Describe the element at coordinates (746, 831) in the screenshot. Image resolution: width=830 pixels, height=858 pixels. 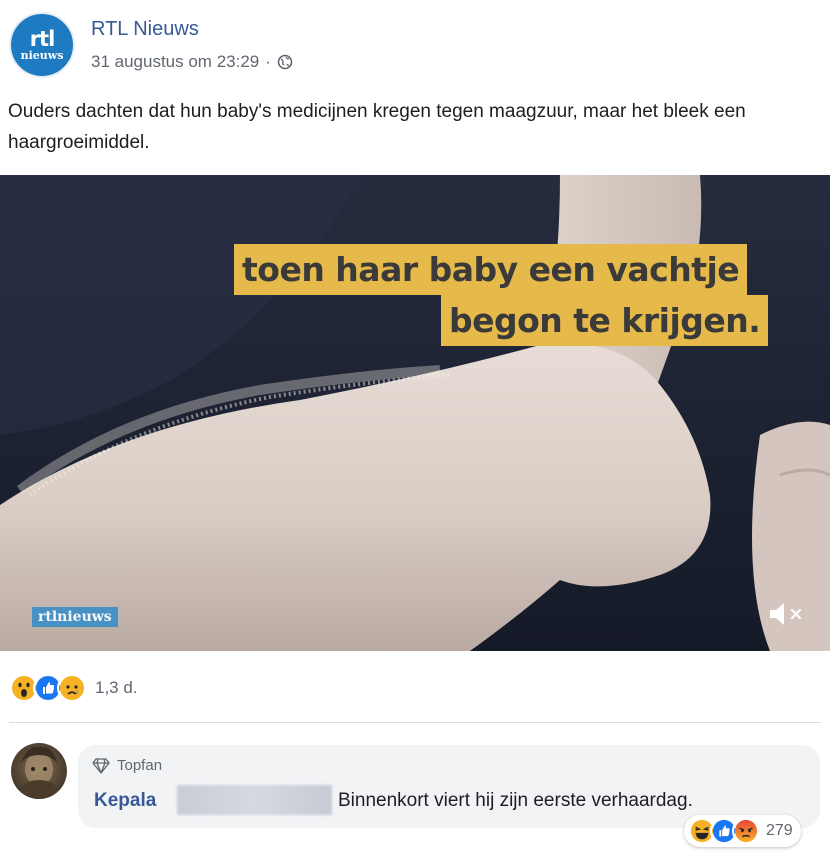
I see `angry-emoji-icon` at that location.